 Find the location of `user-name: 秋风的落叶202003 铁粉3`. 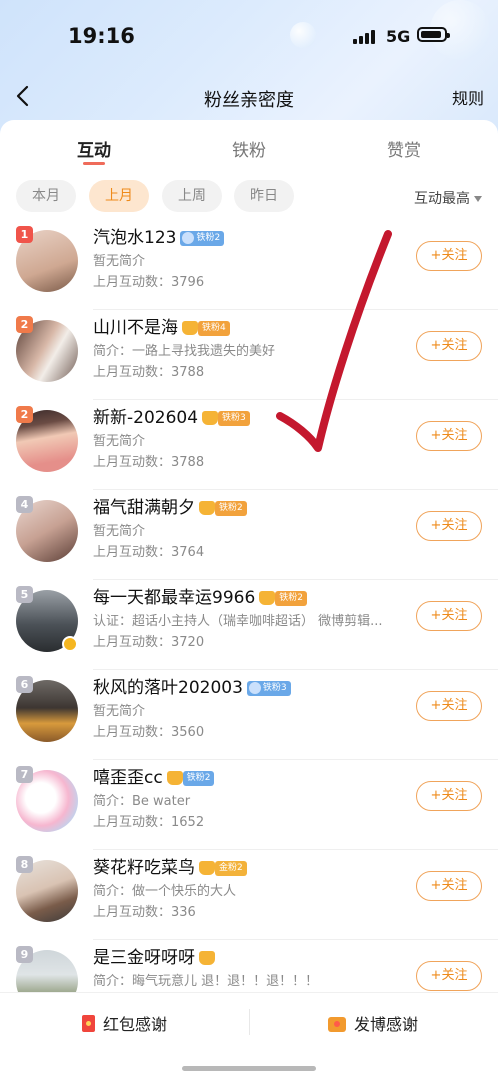

user-name: 秋风的落叶202003 铁粉3 is located at coordinates (192, 685).